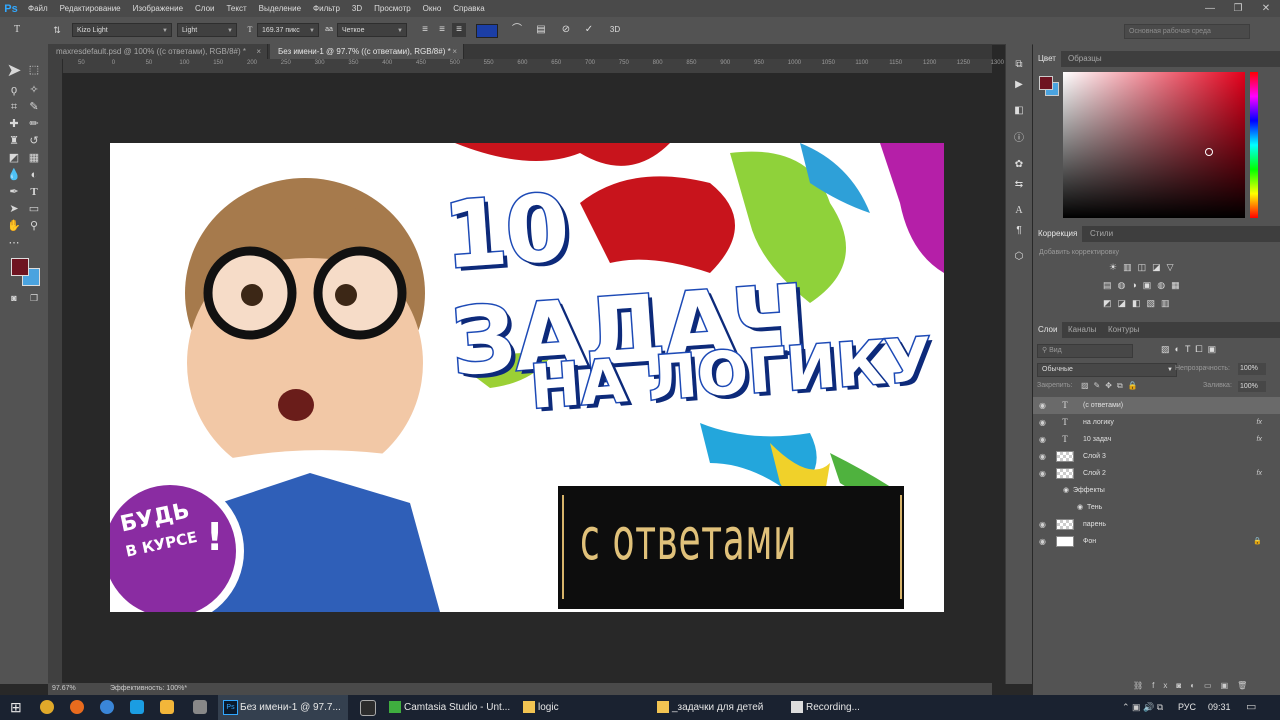 The width and height of the screenshot is (1280, 720). Describe the element at coordinates (1101, 234) in the screenshot. I see `tab-styles: Стили` at that location.